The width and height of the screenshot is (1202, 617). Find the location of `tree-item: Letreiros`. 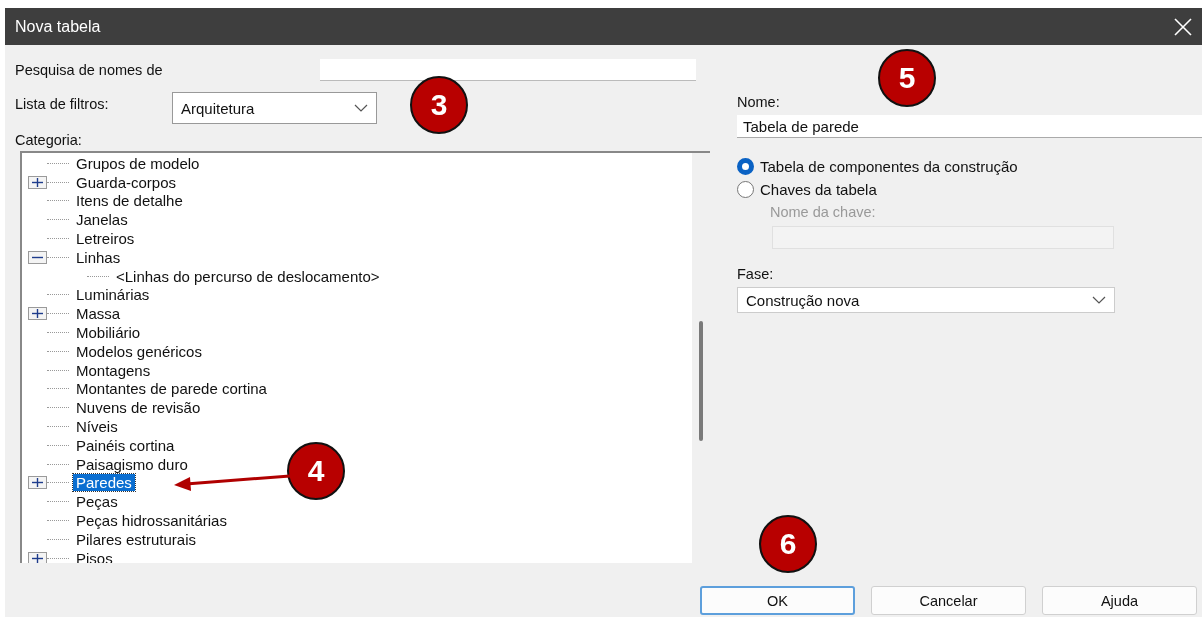

tree-item: Letreiros is located at coordinates (105, 239).